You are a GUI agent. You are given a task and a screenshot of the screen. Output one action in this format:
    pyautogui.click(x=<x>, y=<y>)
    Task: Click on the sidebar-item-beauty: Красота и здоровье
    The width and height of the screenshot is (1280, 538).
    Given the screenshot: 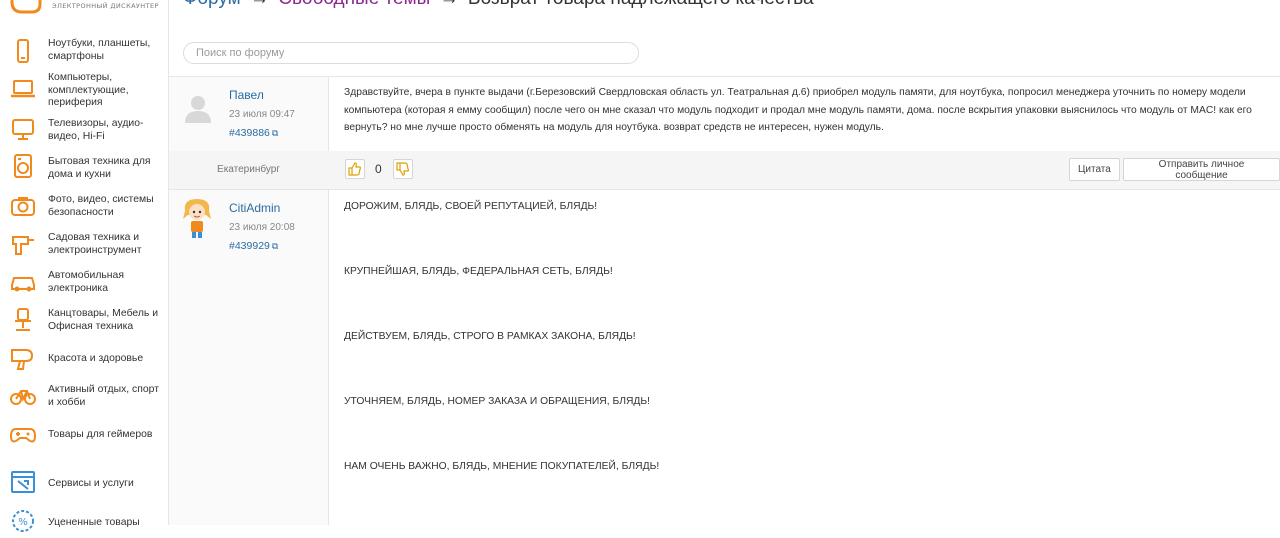 What is the action you would take?
    pyautogui.click(x=84, y=358)
    